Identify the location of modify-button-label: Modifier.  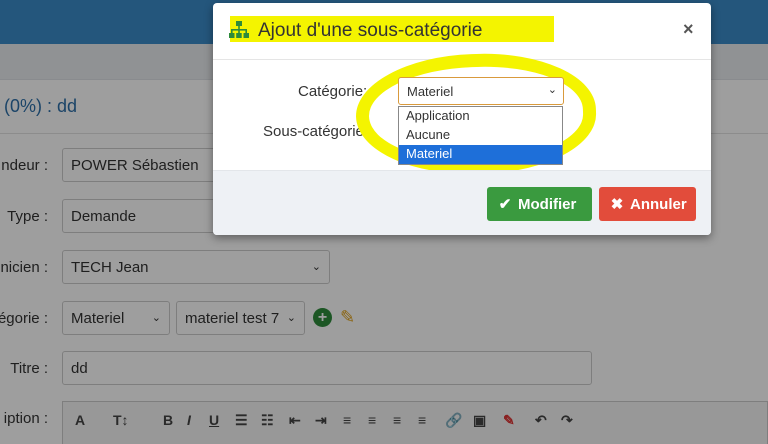
(547, 204).